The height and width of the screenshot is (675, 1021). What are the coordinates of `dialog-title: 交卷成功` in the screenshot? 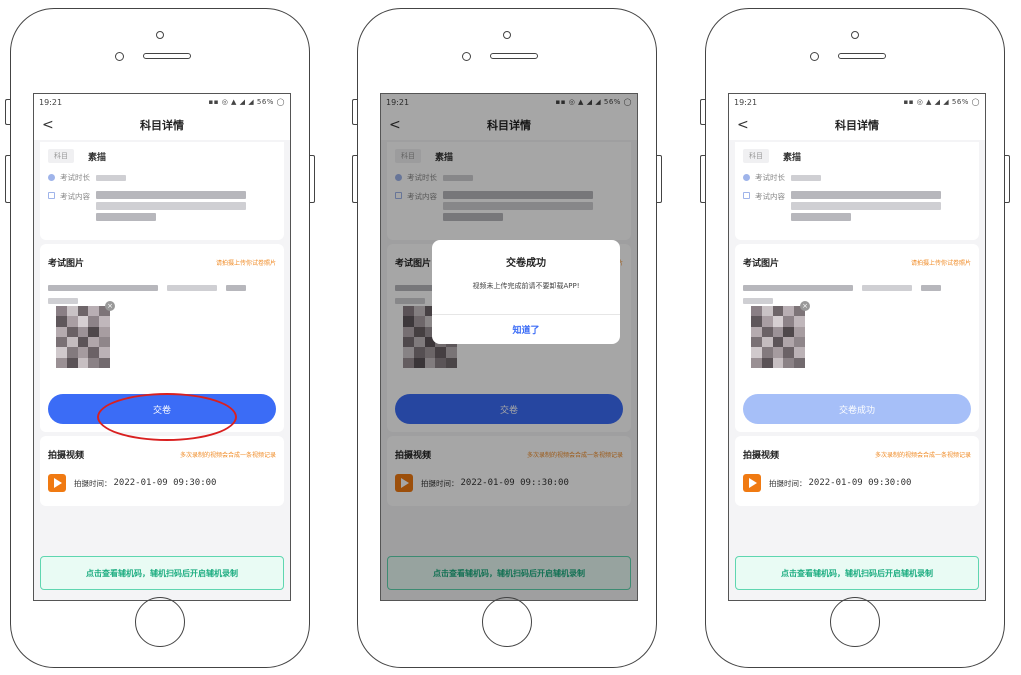 It's located at (526, 263).